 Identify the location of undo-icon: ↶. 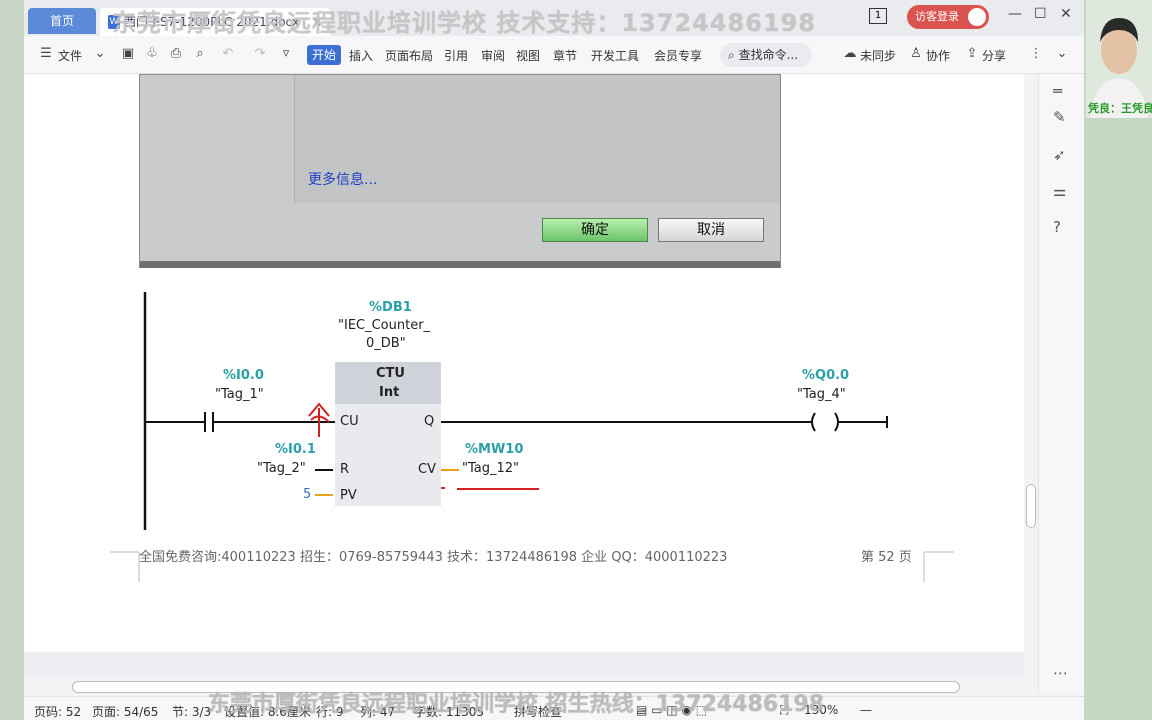
(228, 54).